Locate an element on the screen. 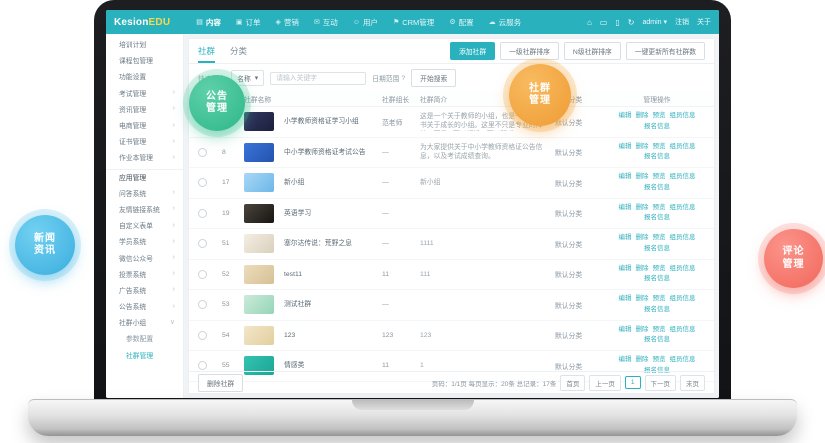 This screenshot has height=443, width=825. tab-community: 社群 is located at coordinates (207, 51).